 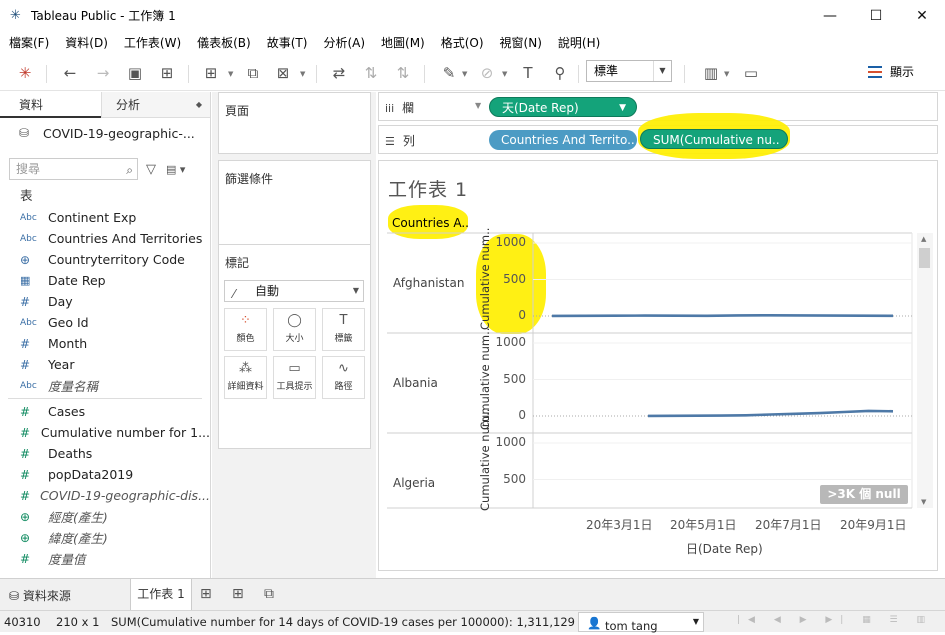 What do you see at coordinates (415, 383) in the screenshot?
I see `country-label-albania: Albania` at bounding box center [415, 383].